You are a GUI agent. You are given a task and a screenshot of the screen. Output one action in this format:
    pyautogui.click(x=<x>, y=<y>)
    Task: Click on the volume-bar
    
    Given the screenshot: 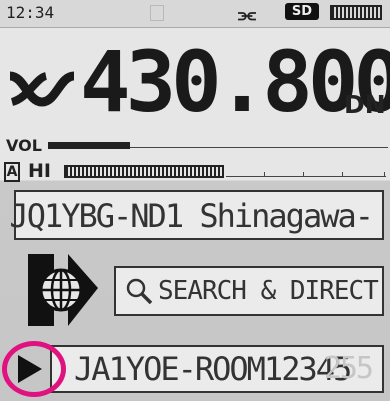 What is the action you would take?
    pyautogui.click(x=89, y=145)
    